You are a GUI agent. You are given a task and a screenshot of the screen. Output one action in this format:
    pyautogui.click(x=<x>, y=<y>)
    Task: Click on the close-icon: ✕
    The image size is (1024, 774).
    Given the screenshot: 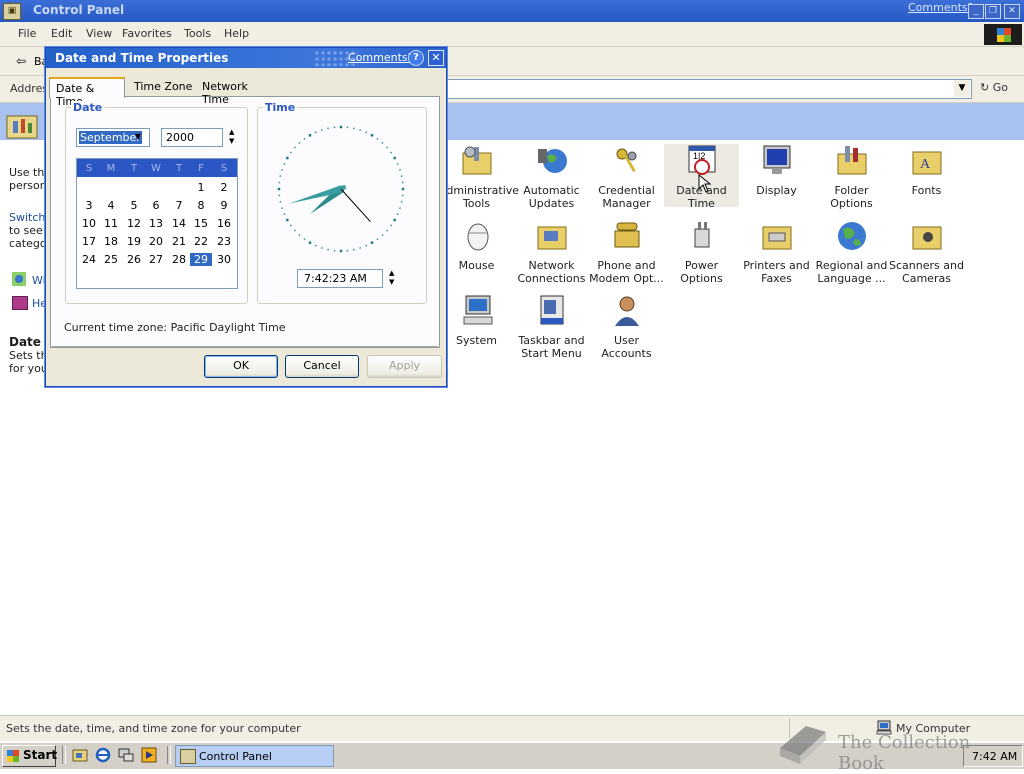 What is the action you would take?
    pyautogui.click(x=1012, y=11)
    